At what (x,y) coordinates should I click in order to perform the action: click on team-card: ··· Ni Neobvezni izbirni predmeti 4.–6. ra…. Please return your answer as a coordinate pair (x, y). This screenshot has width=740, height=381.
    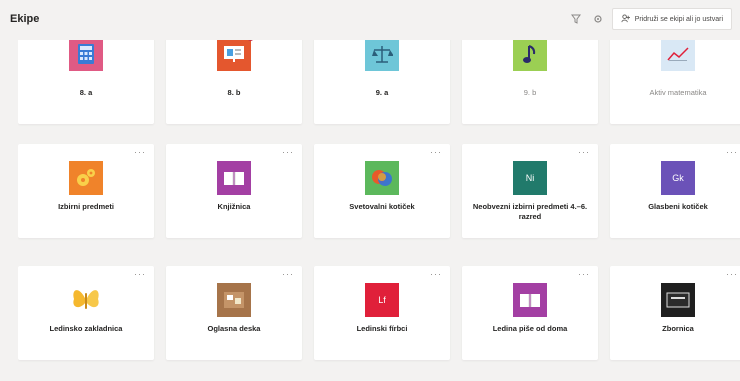
    Looking at the image, I should click on (530, 191).